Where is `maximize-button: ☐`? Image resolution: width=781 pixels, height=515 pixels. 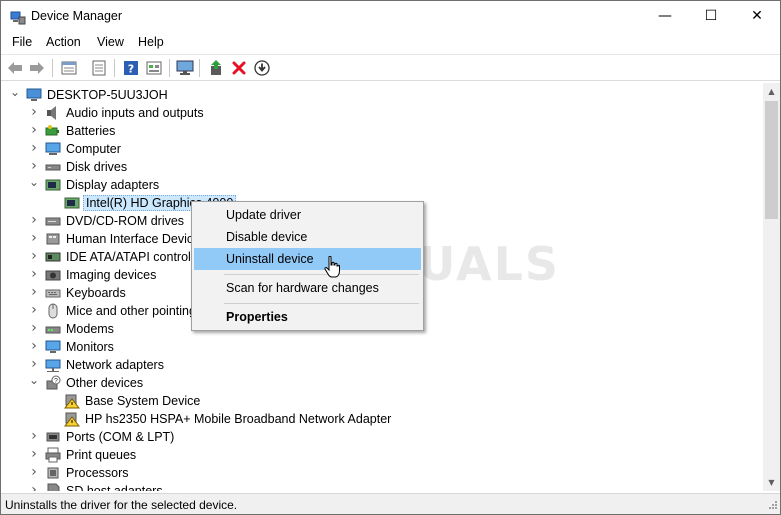
maximize-button: ☐ is located at coordinates (711, 16).